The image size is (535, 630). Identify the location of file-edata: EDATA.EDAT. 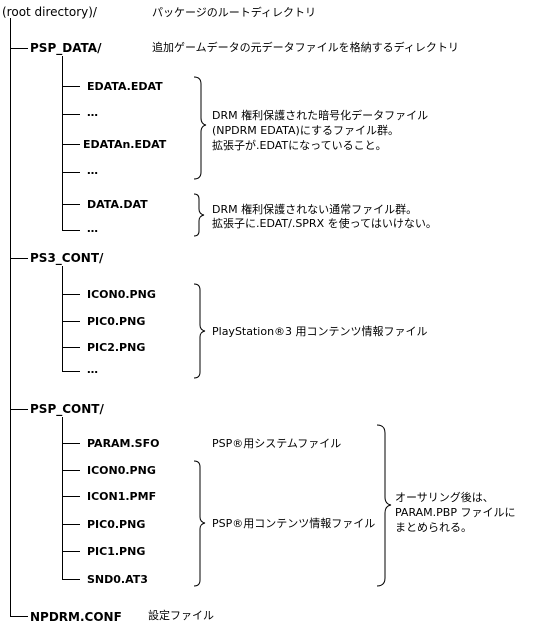
(125, 86).